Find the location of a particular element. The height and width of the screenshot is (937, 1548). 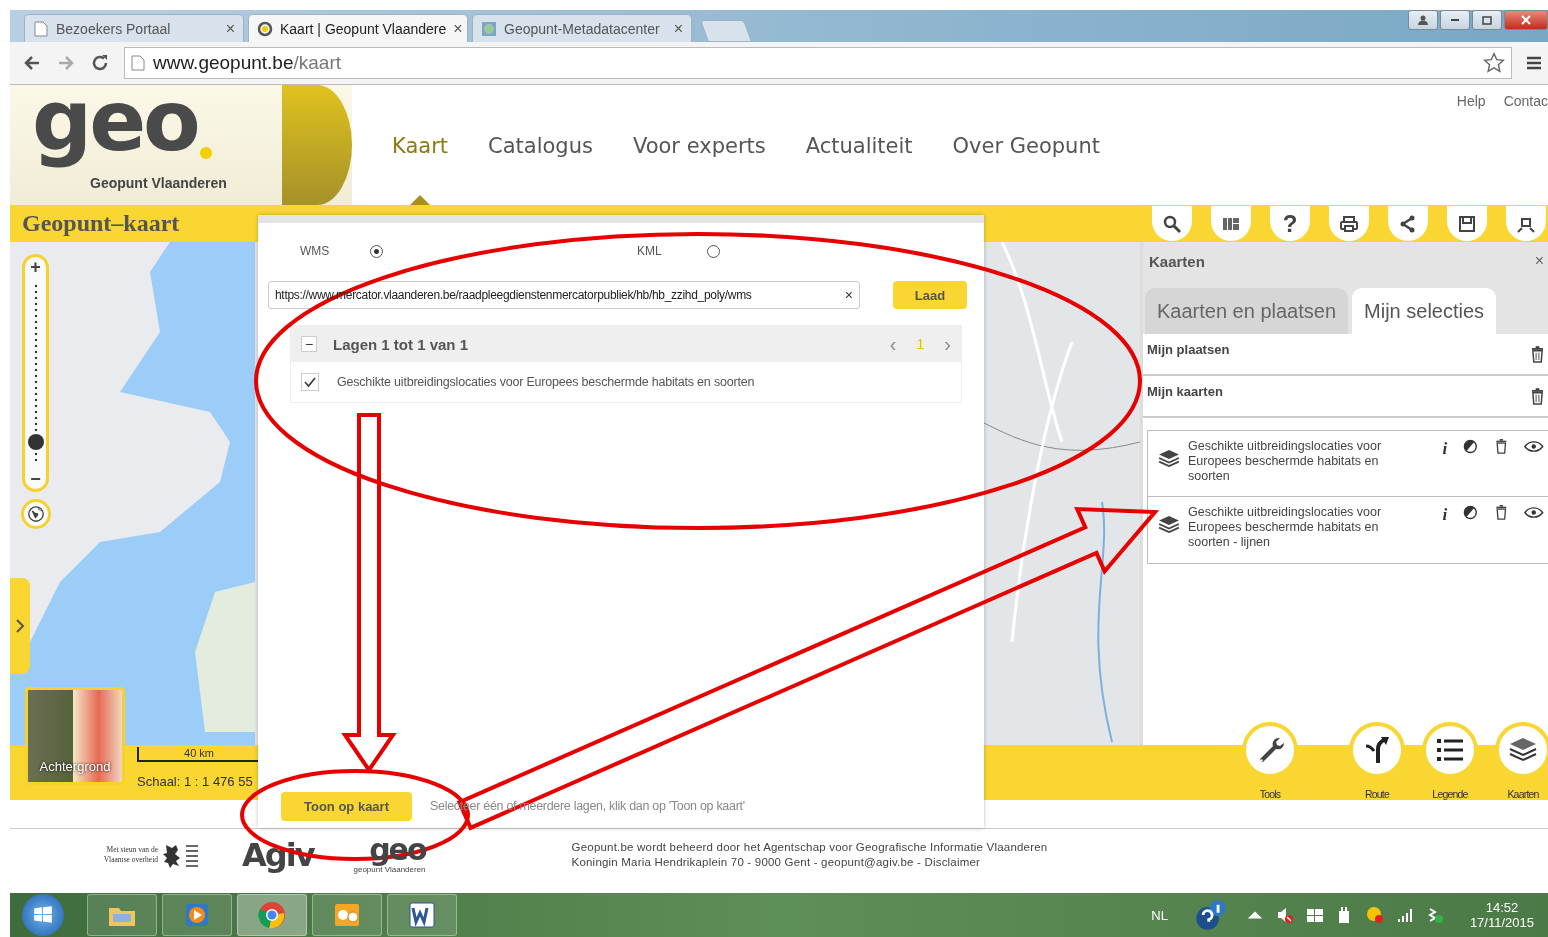

zoom-slider: + − is located at coordinates (35, 373).